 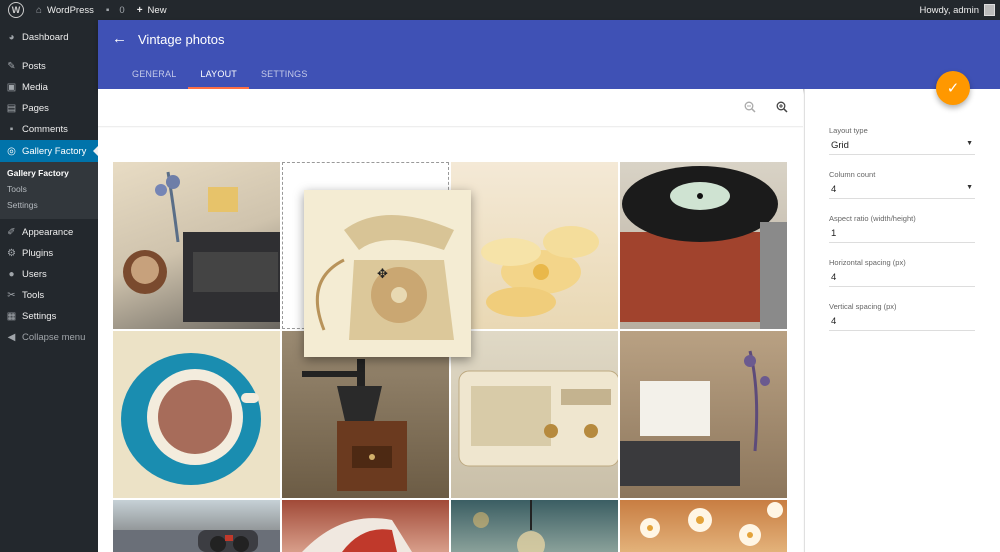 I want to click on gallery-submenu: Gallery Factory Tools Settings, so click(x=49, y=190).